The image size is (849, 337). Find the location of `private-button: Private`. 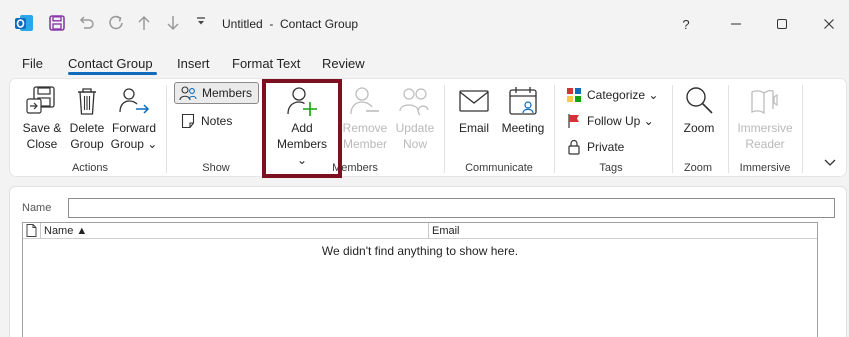

private-button: Private is located at coordinates (595, 147).